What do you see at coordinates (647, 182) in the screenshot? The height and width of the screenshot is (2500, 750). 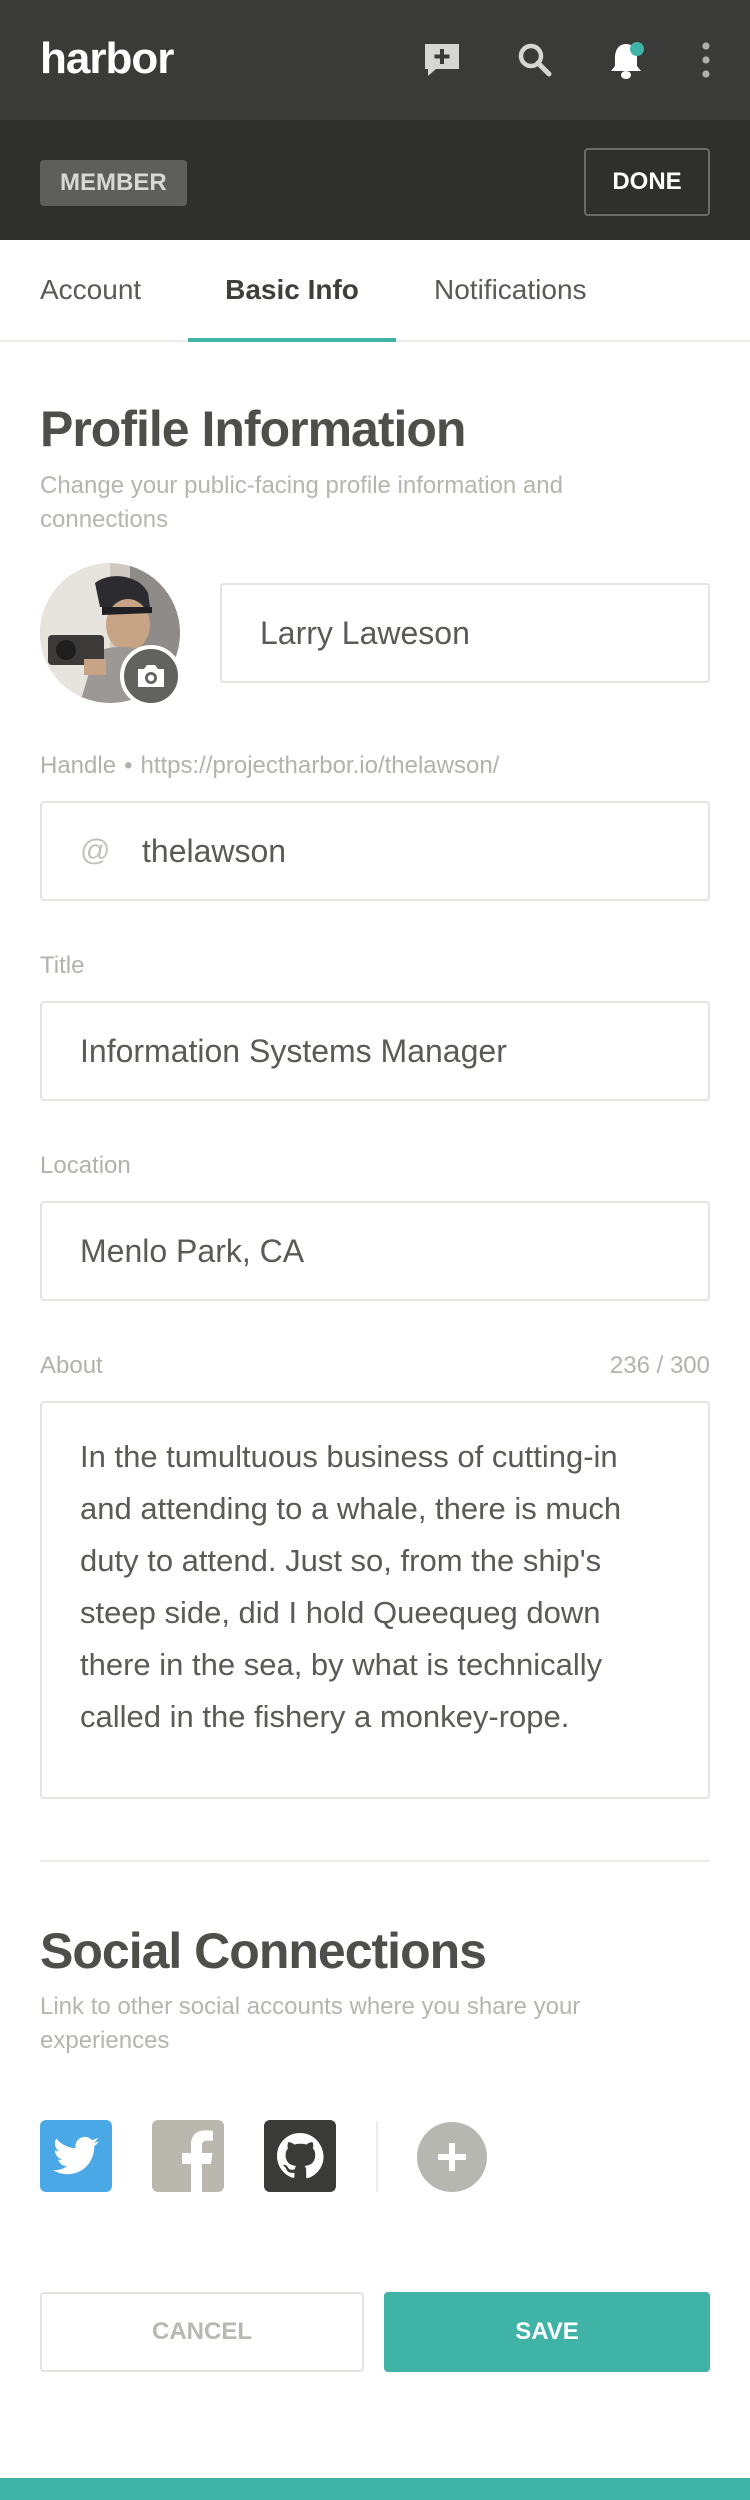 I see `done-button: DONE` at bounding box center [647, 182].